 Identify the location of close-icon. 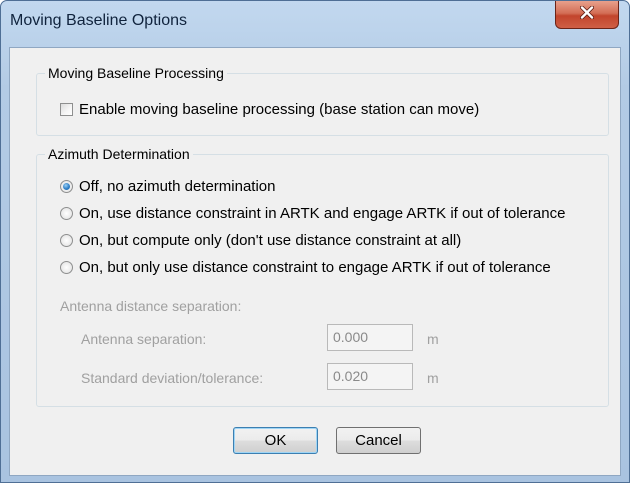
(587, 14).